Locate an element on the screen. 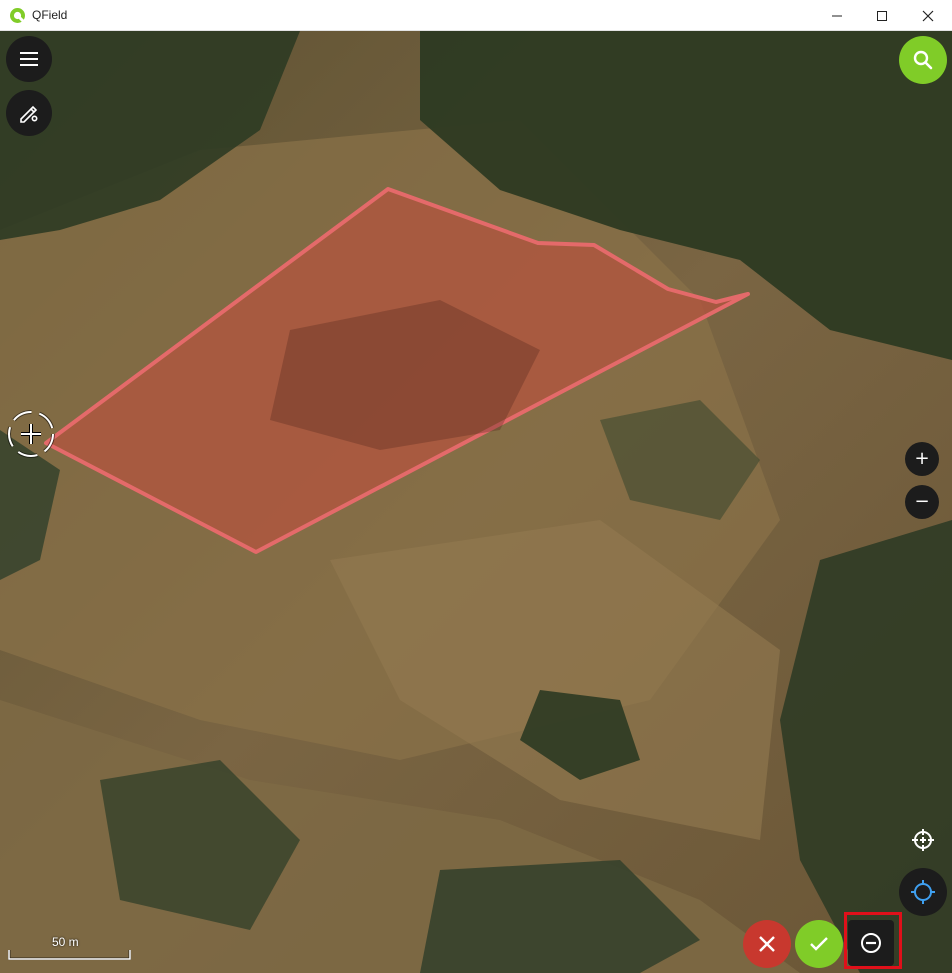 The height and width of the screenshot is (973, 952). crosshair-target-icon is located at coordinates (923, 840).